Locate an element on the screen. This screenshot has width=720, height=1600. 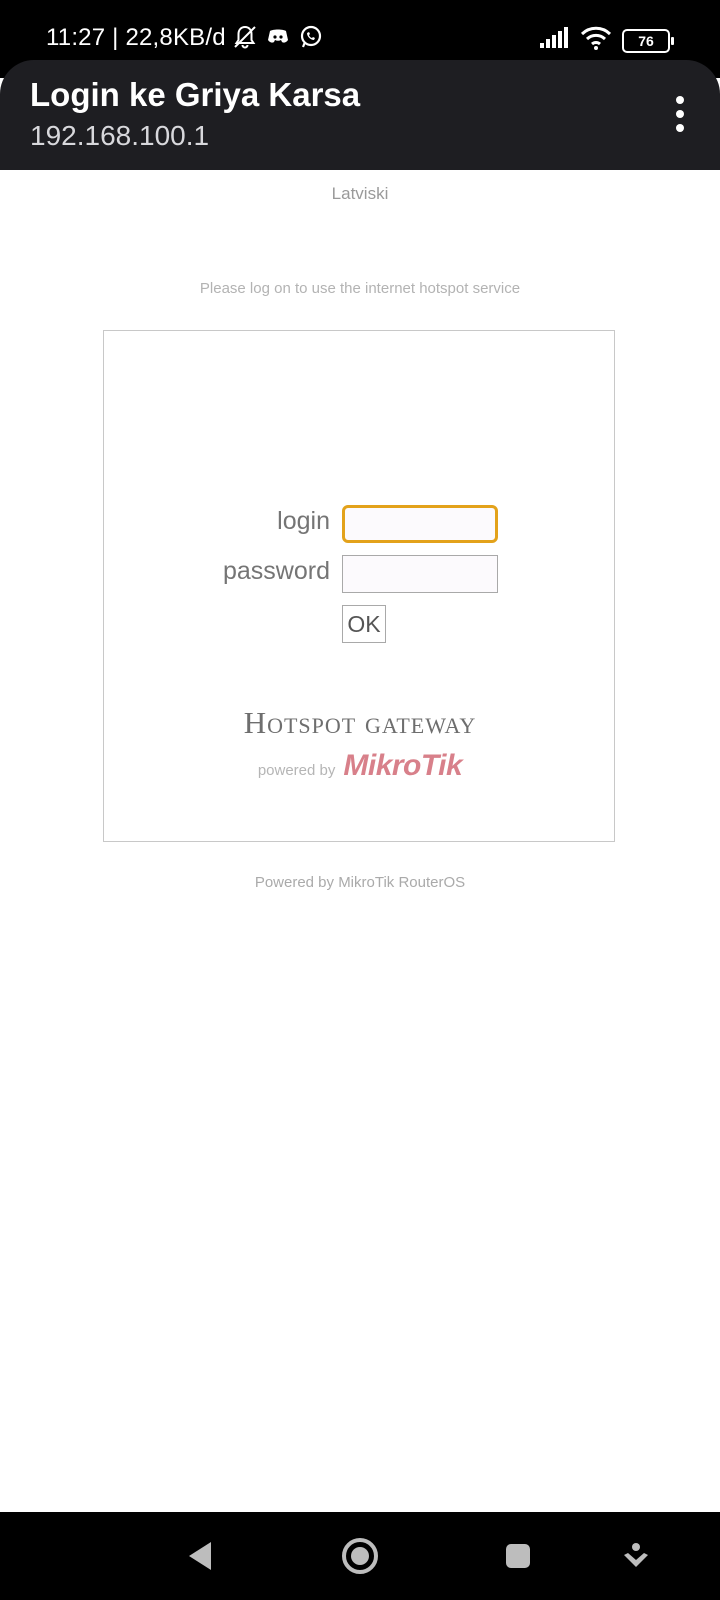
login-input is located at coordinates (420, 524).